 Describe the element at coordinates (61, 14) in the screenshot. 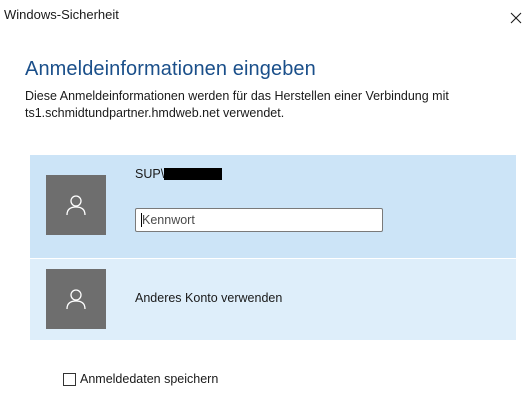

I see `window-title: Windows-Sicherheit` at that location.